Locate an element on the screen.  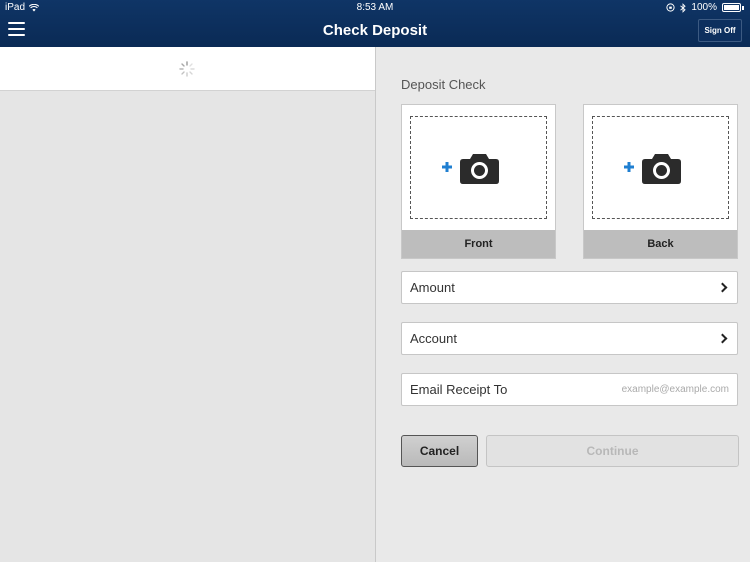
battery-label: 100% is located at coordinates (704, 7).